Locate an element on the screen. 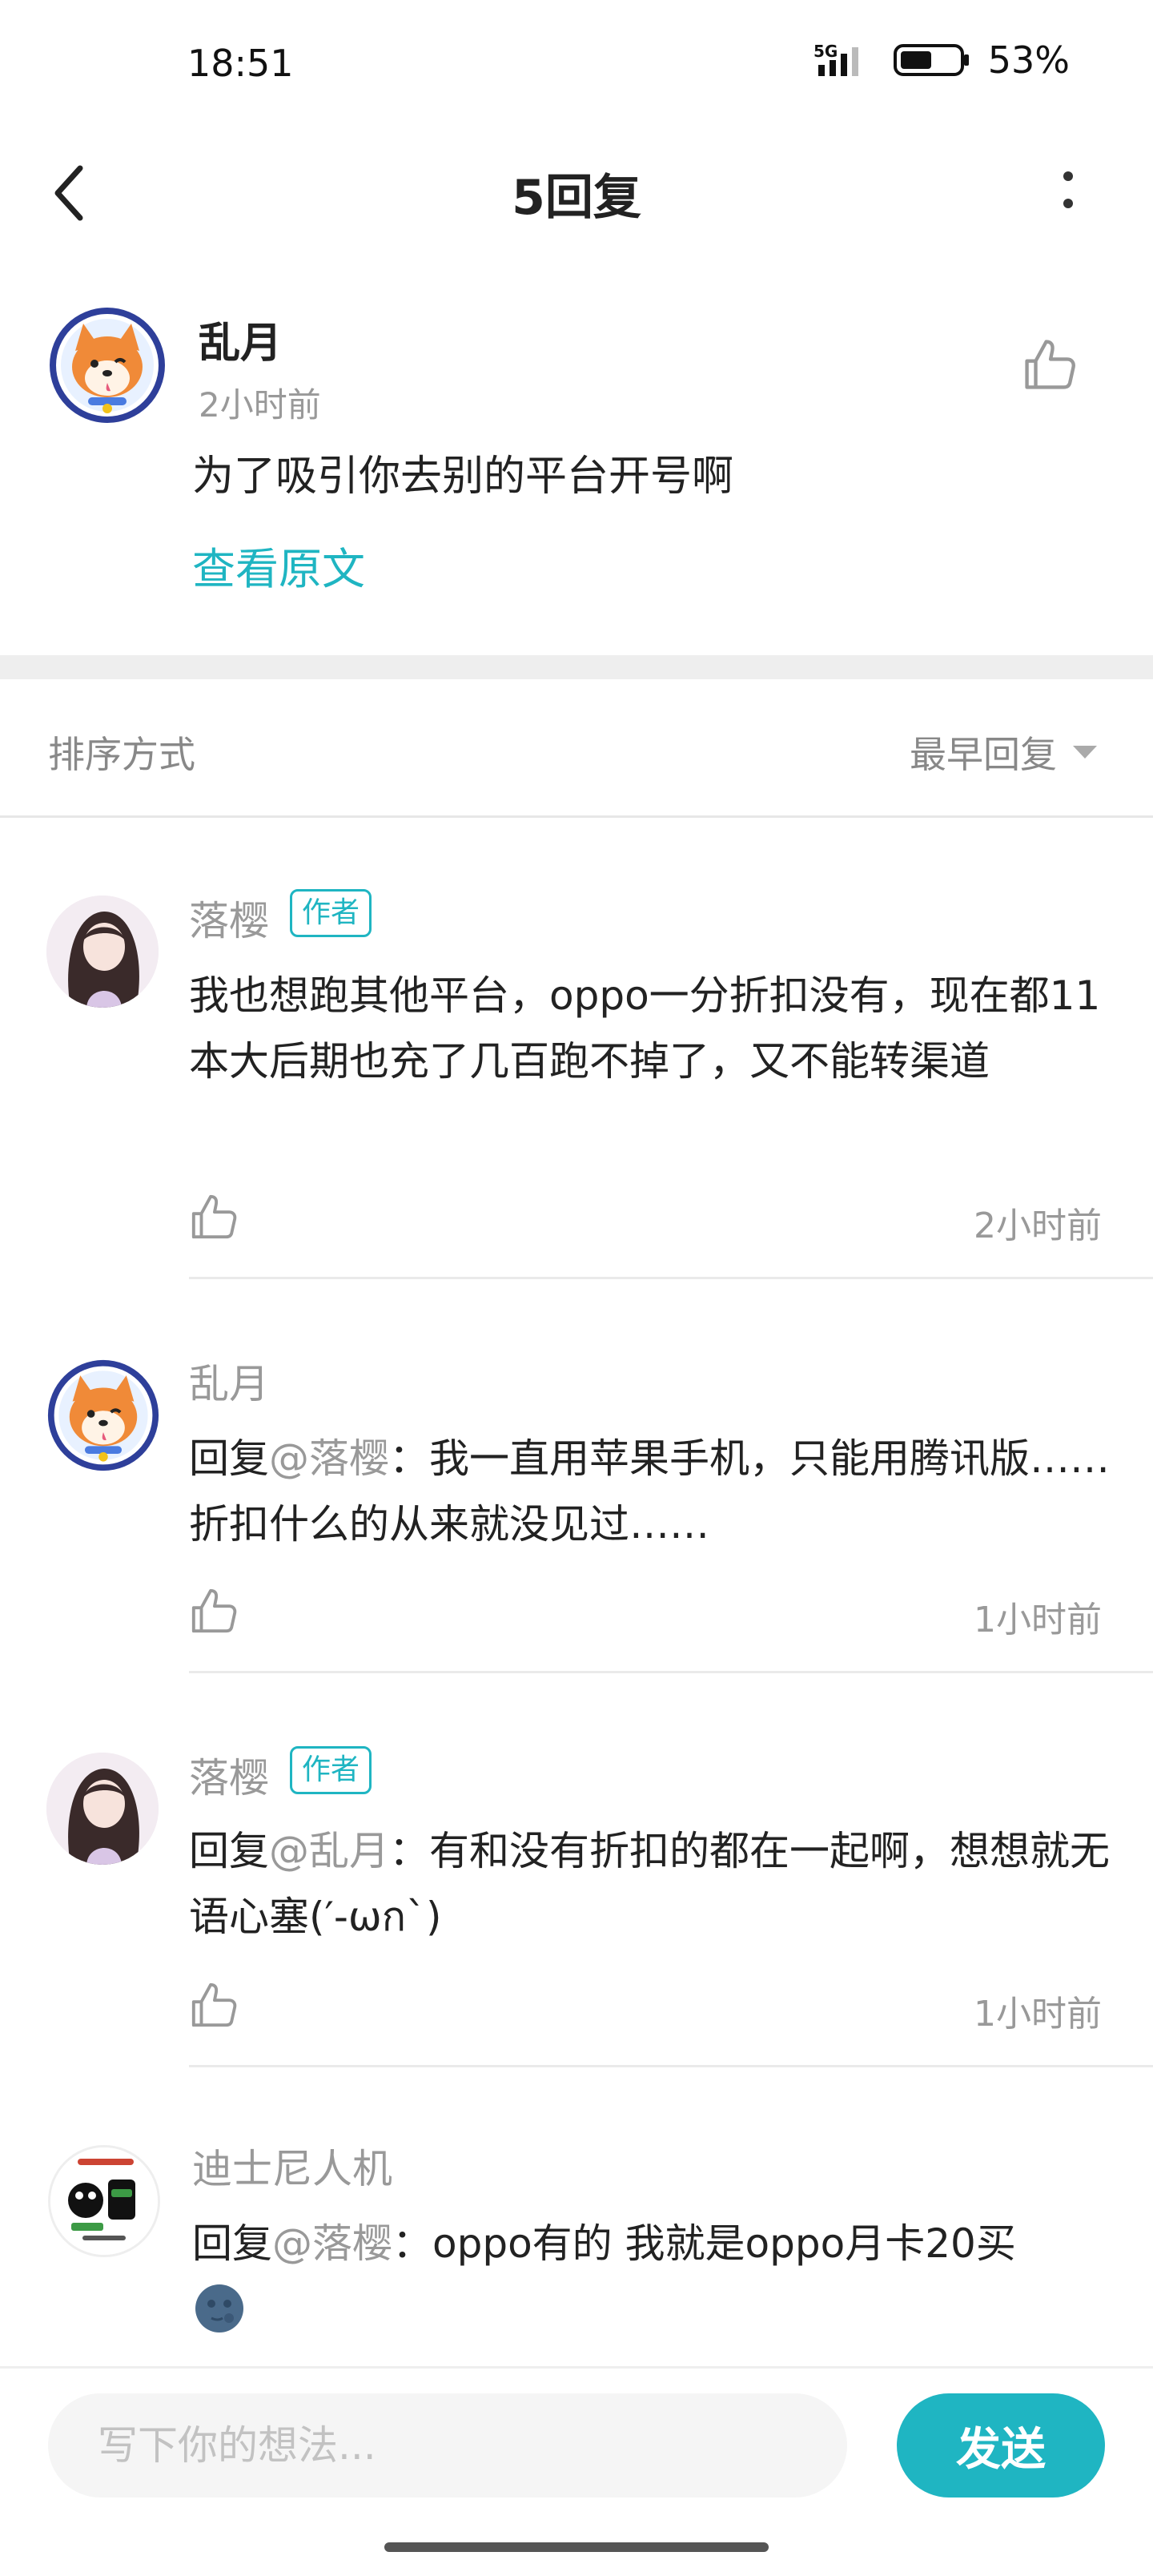 Image resolution: width=1153 pixels, height=2576 pixels. battery-icon is located at coordinates (931, 60).